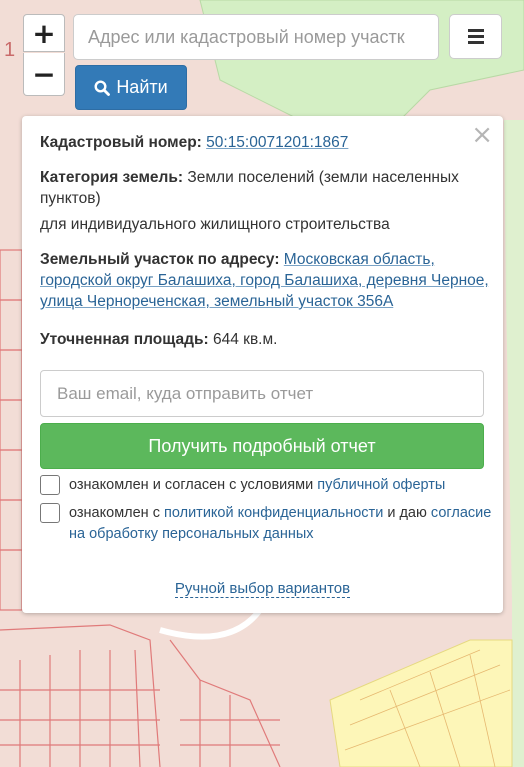 The height and width of the screenshot is (767, 524). I want to click on road, so click(211, 624).